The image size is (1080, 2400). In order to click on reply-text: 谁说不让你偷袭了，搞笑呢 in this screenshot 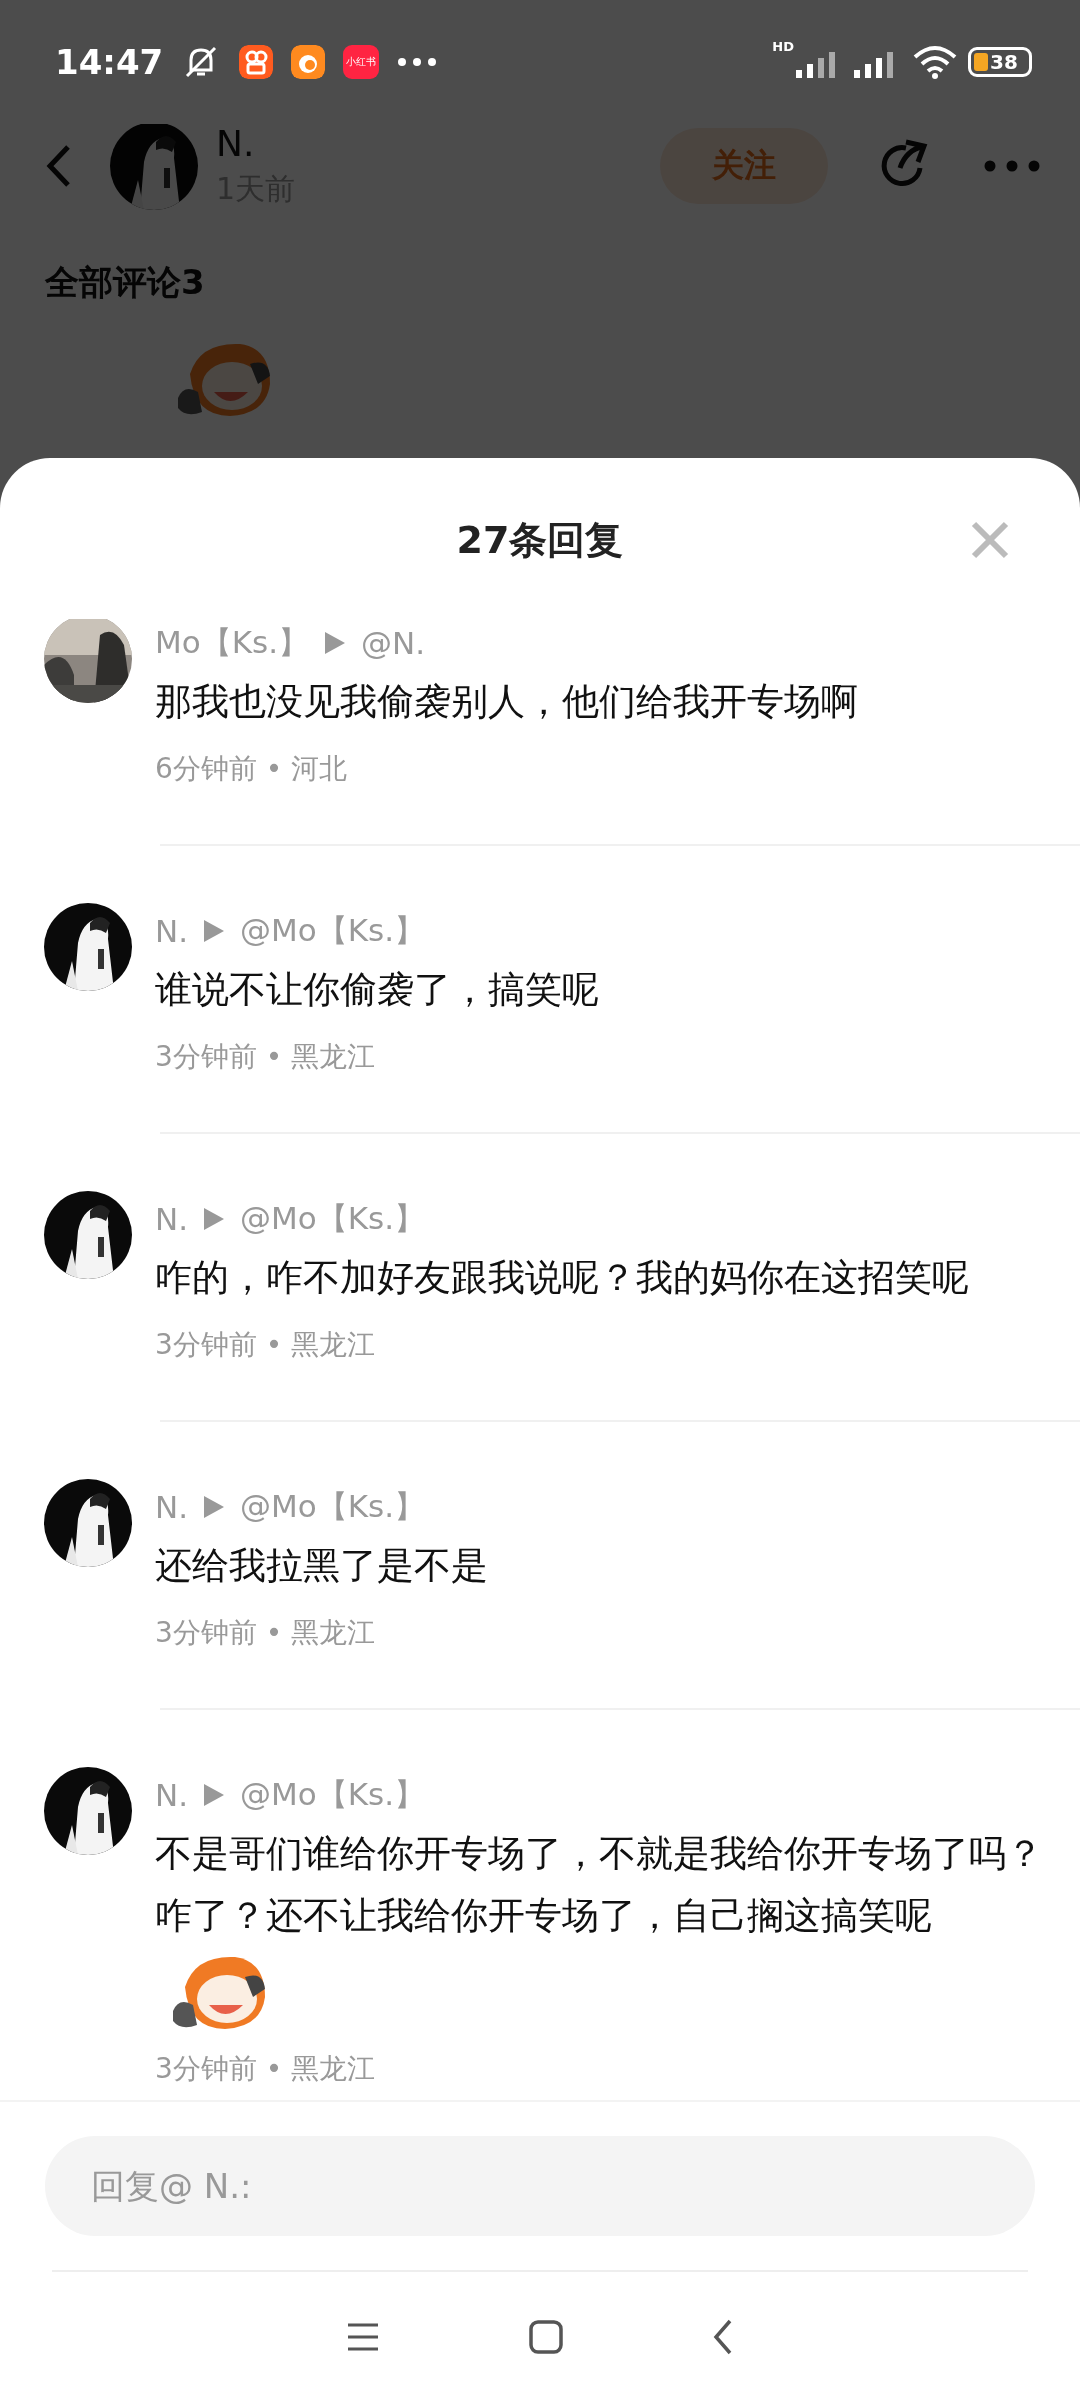, I will do `click(377, 990)`.